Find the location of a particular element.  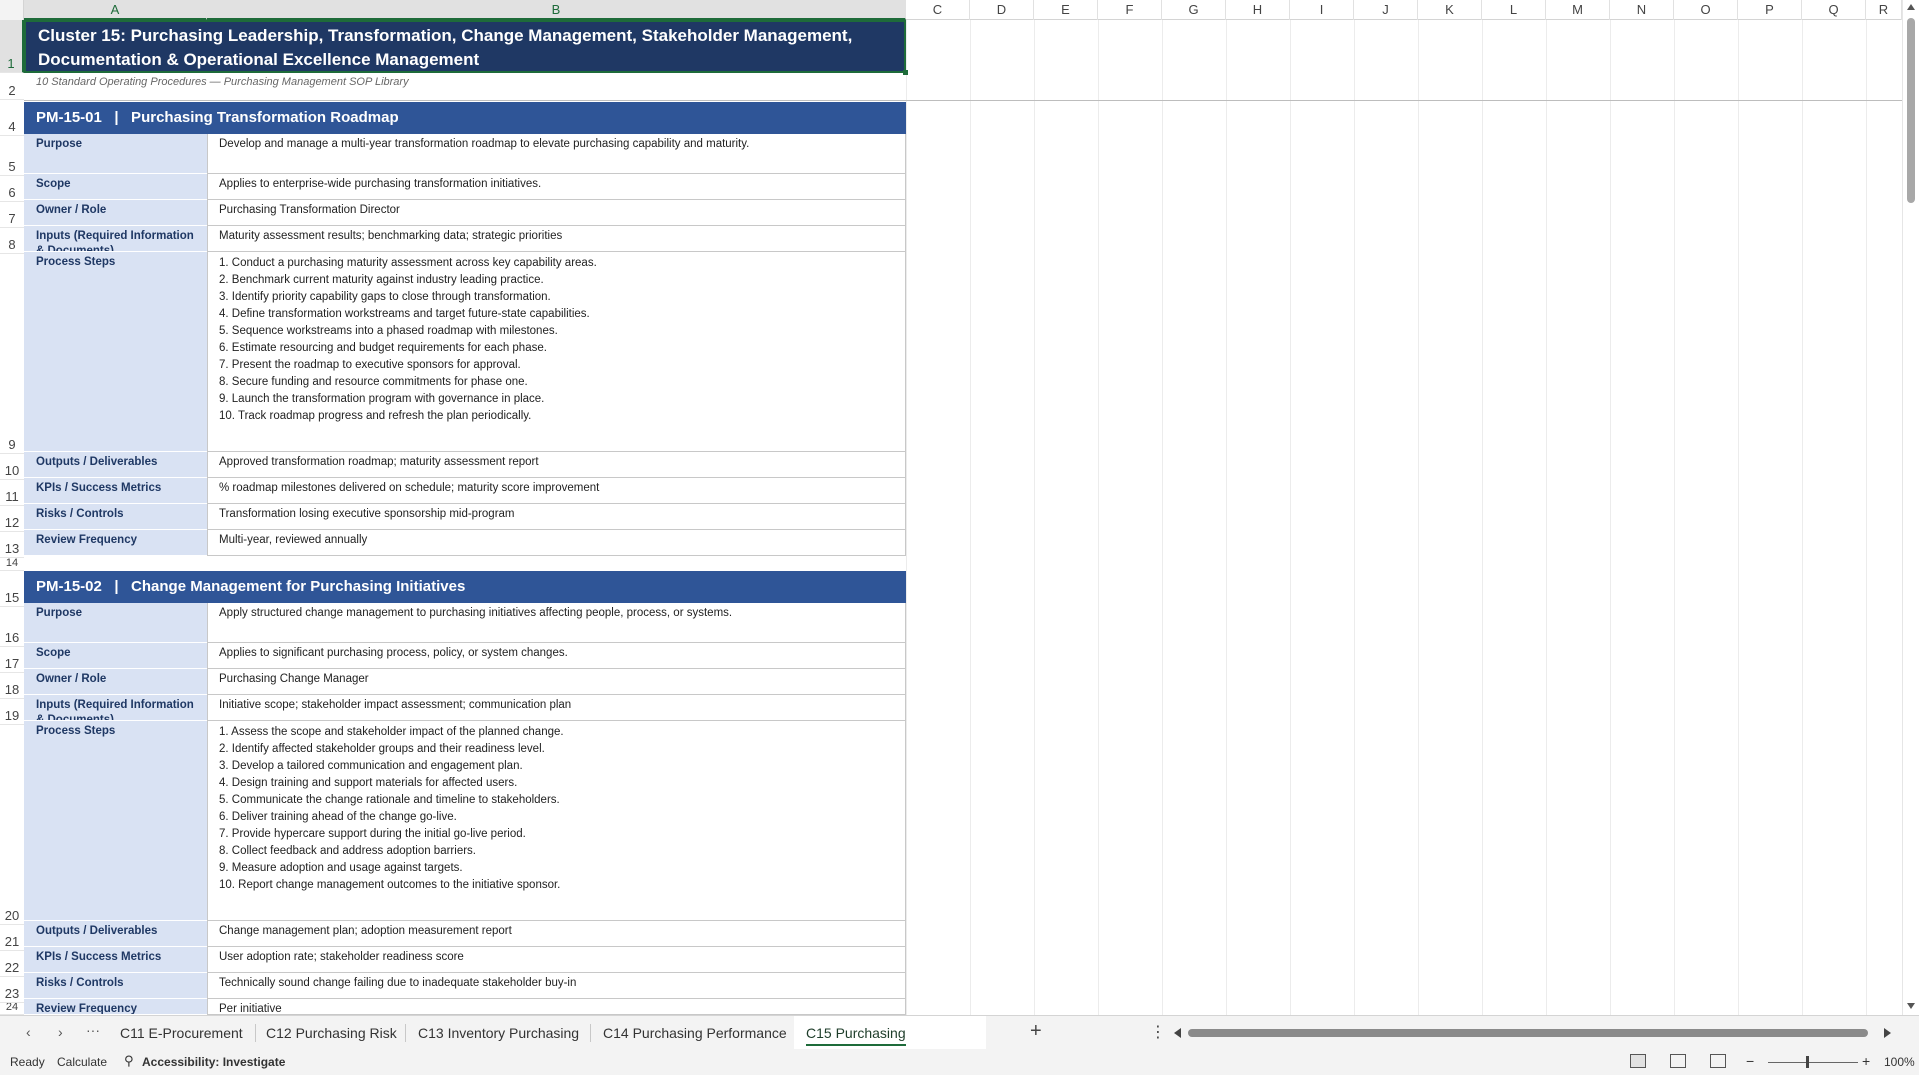

column-header-e: E is located at coordinates (1066, 10).